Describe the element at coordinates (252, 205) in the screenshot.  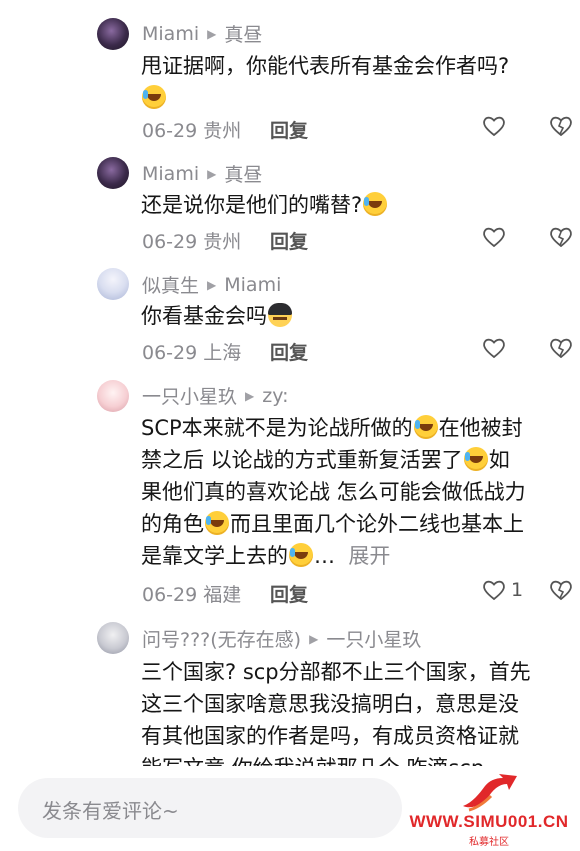
I see `comment-text-line: 还是说你是他们的嘴替?` at that location.